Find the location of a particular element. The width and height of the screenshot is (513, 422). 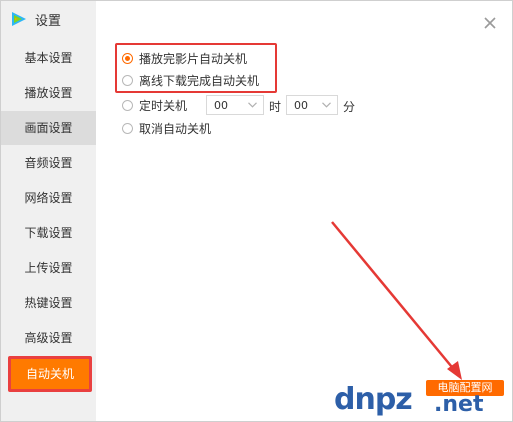

sidebar-item-playback: 播放设置 is located at coordinates (48, 93).